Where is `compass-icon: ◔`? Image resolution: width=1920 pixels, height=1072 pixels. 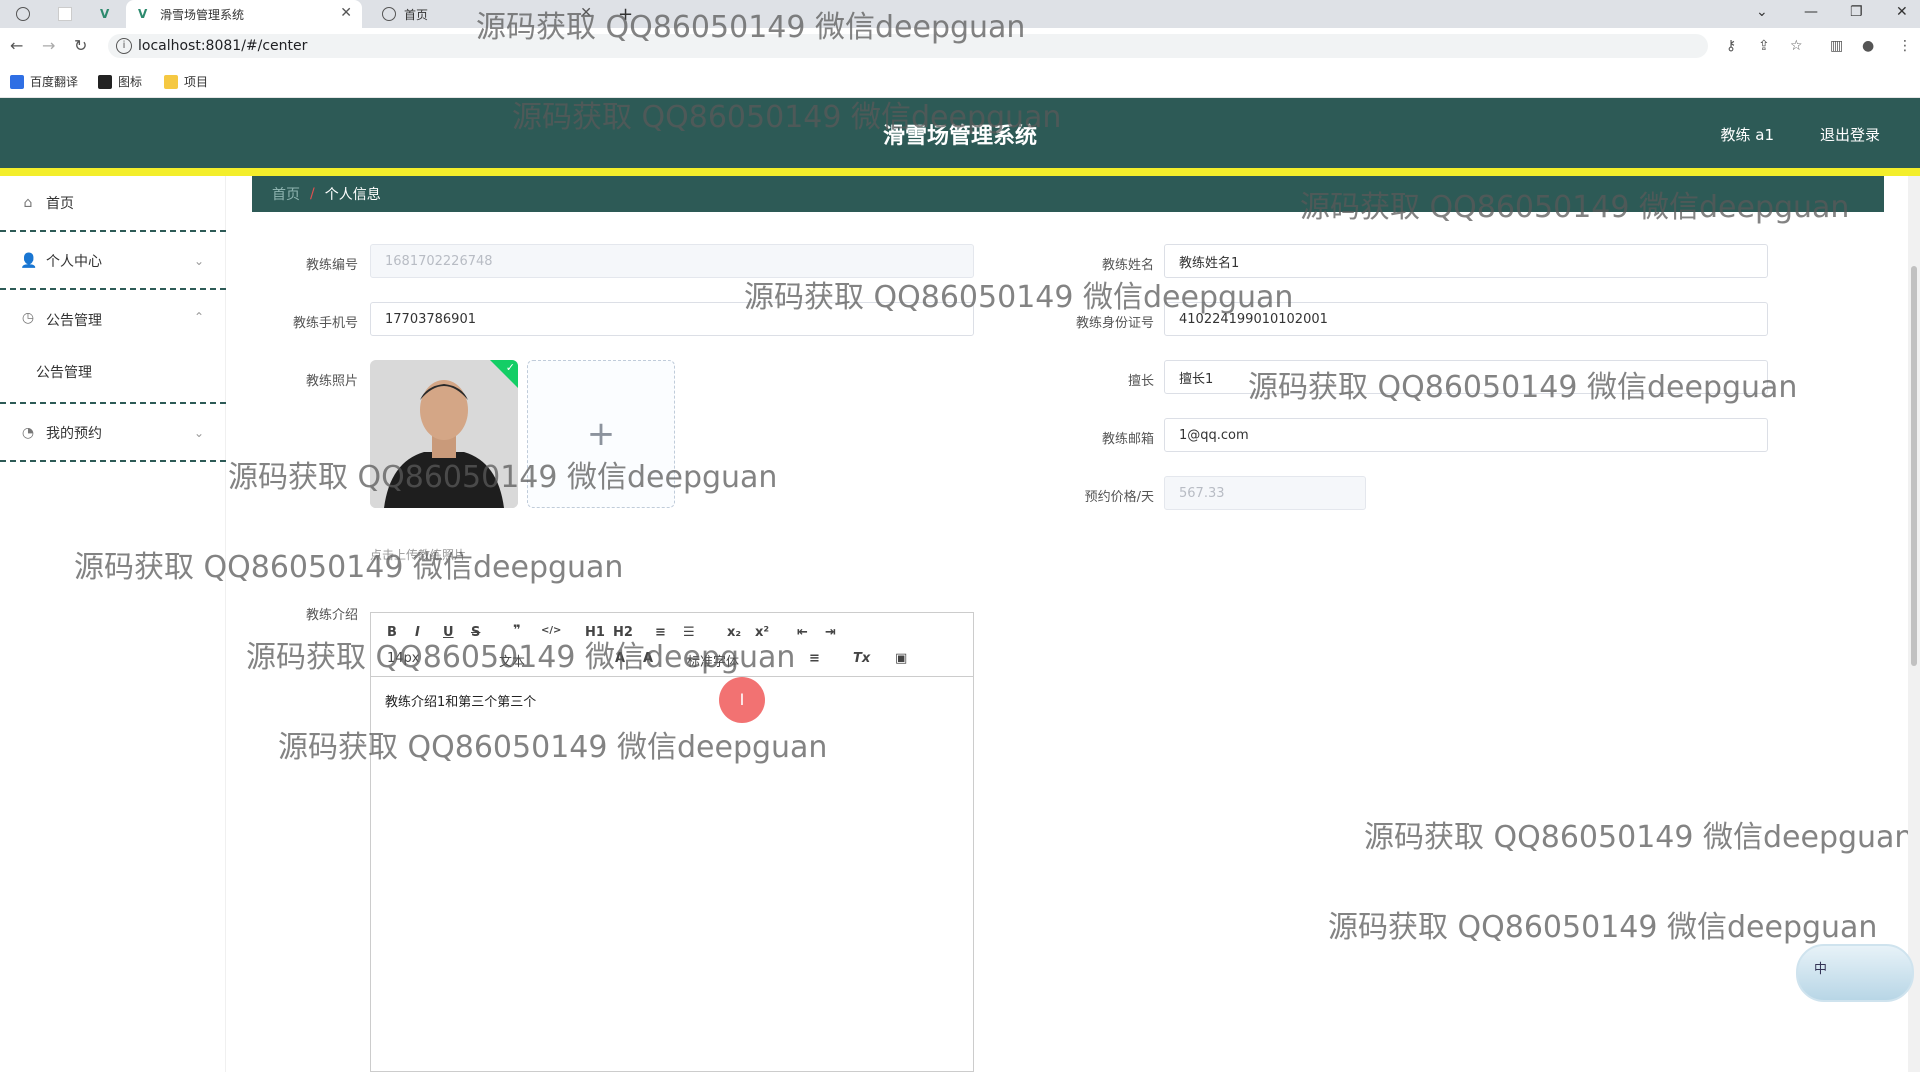
compass-icon: ◔ is located at coordinates (28, 433).